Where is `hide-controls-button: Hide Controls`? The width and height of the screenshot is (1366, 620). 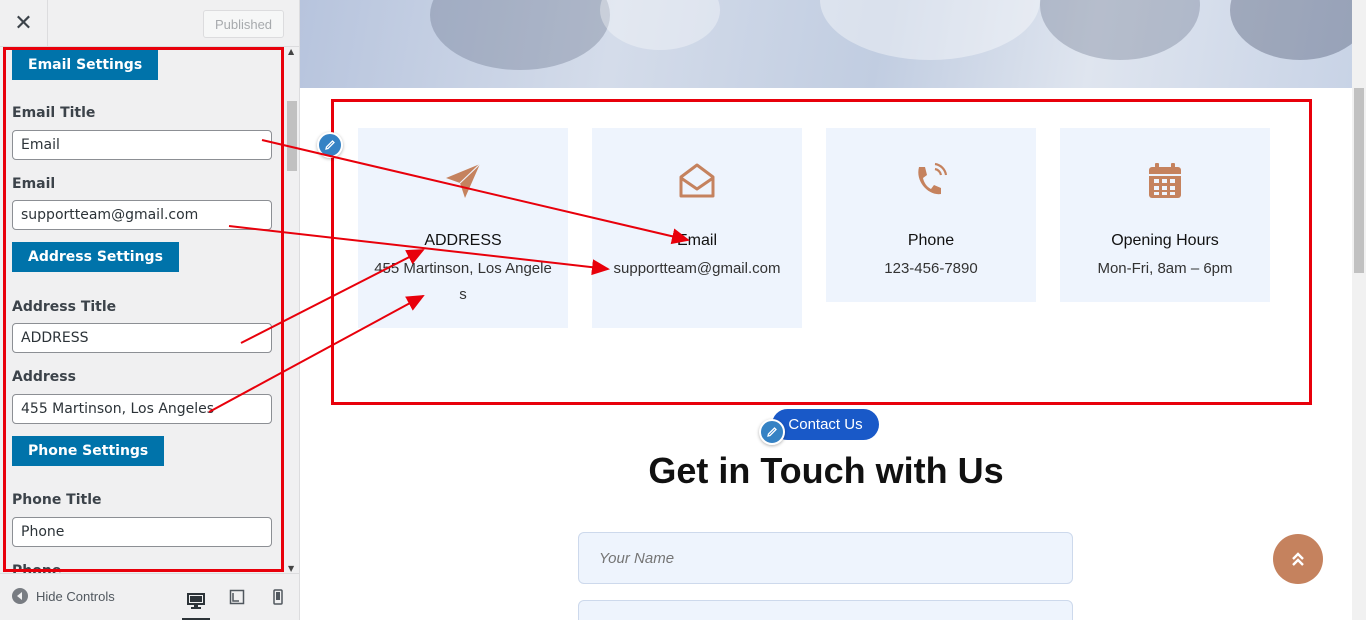 hide-controls-button: Hide Controls is located at coordinates (63, 596).